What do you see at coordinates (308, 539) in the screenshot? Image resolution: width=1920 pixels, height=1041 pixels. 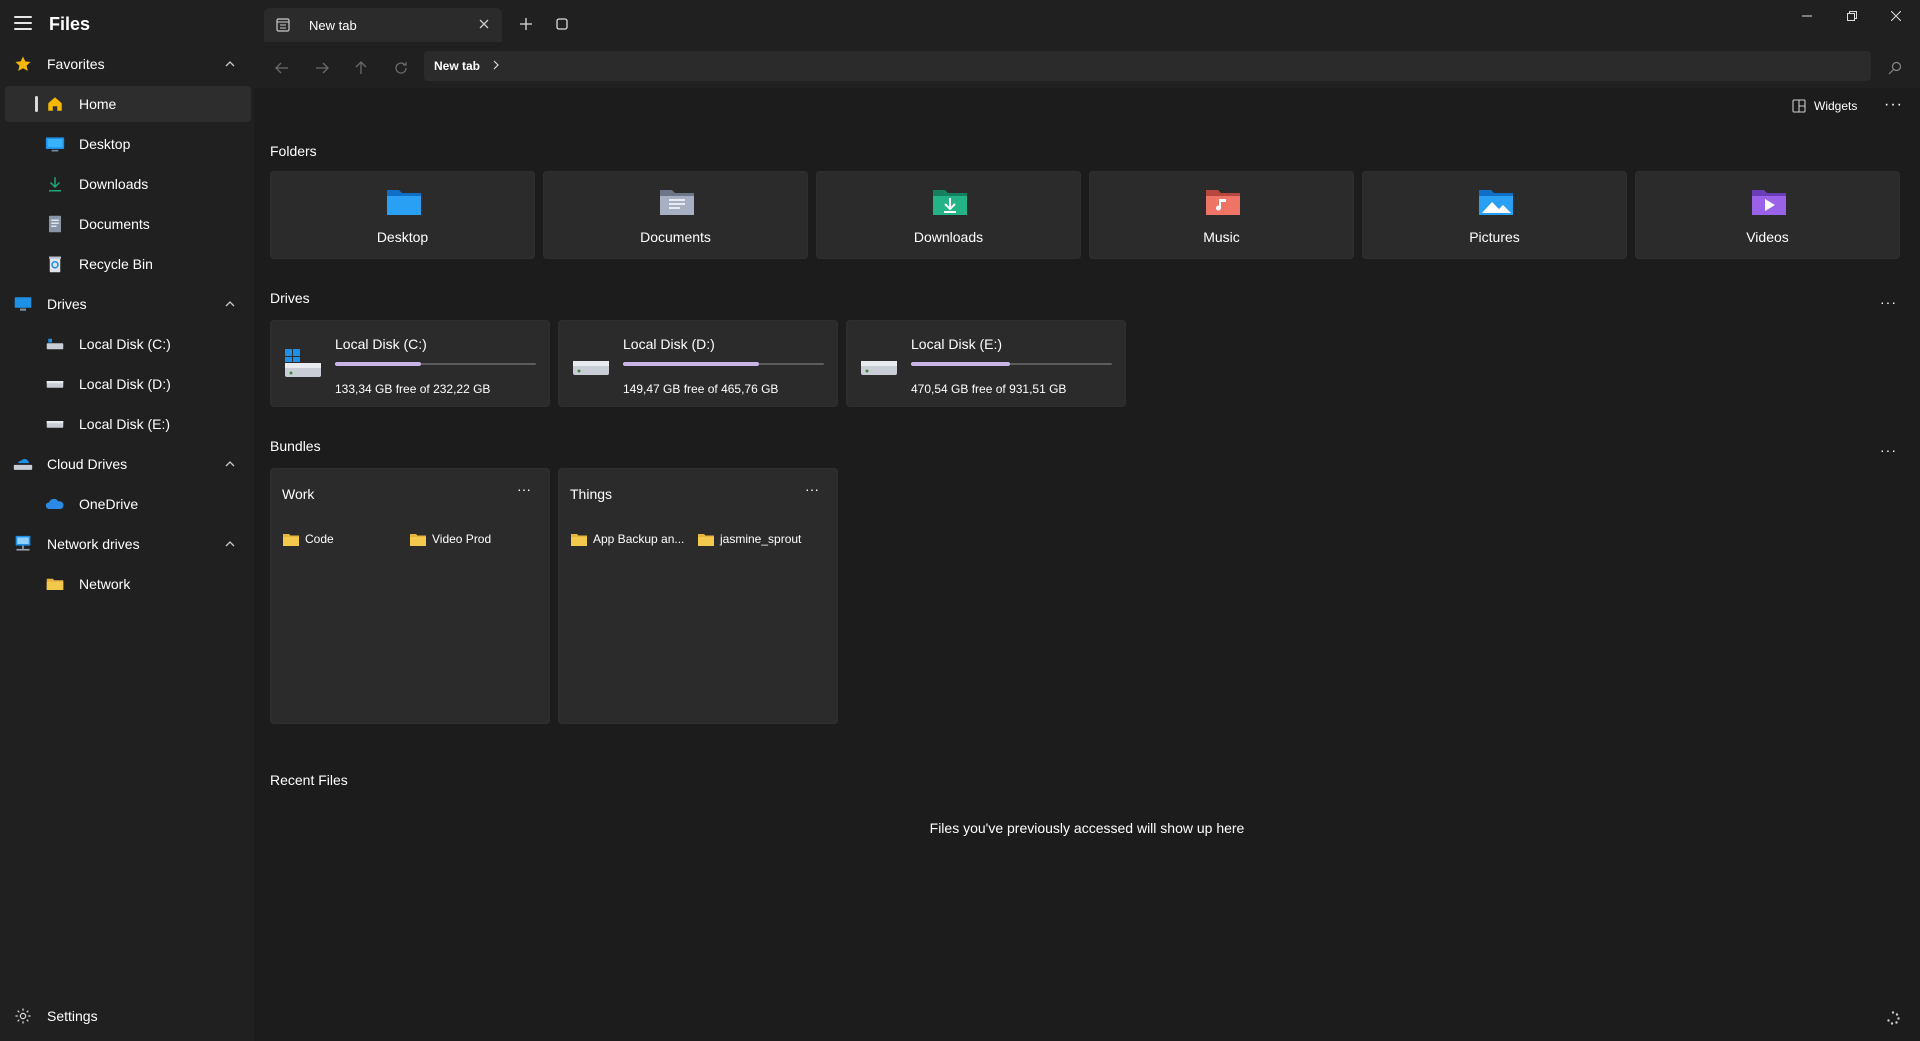 I see `bundle-item: Code` at bounding box center [308, 539].